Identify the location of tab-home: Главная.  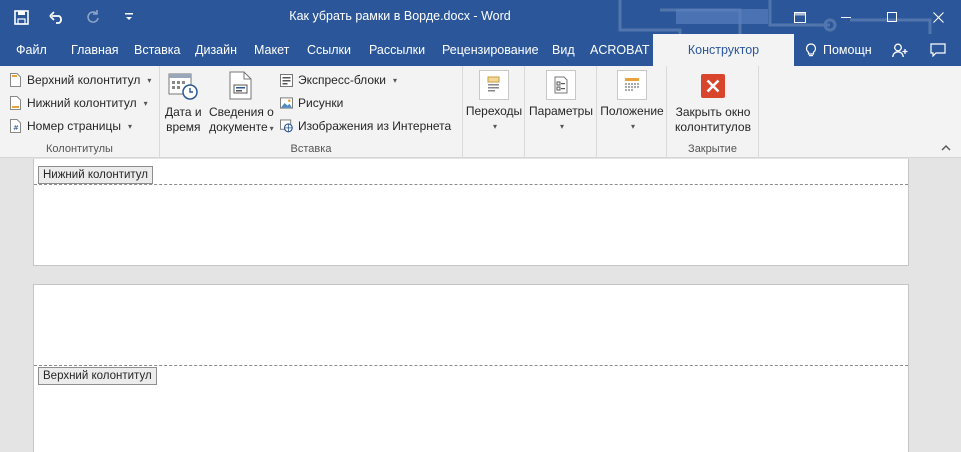
(95, 50).